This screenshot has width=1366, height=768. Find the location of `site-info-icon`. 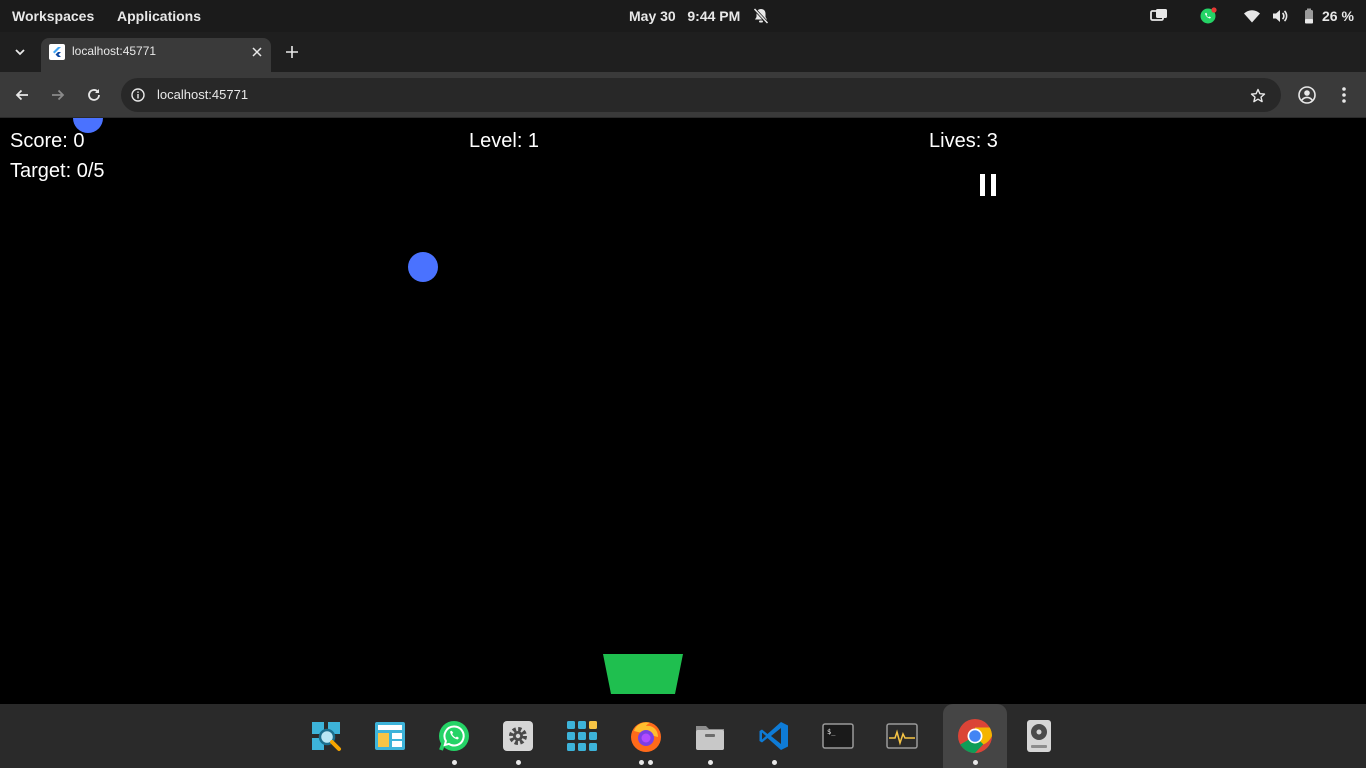

site-info-icon is located at coordinates (138, 95).